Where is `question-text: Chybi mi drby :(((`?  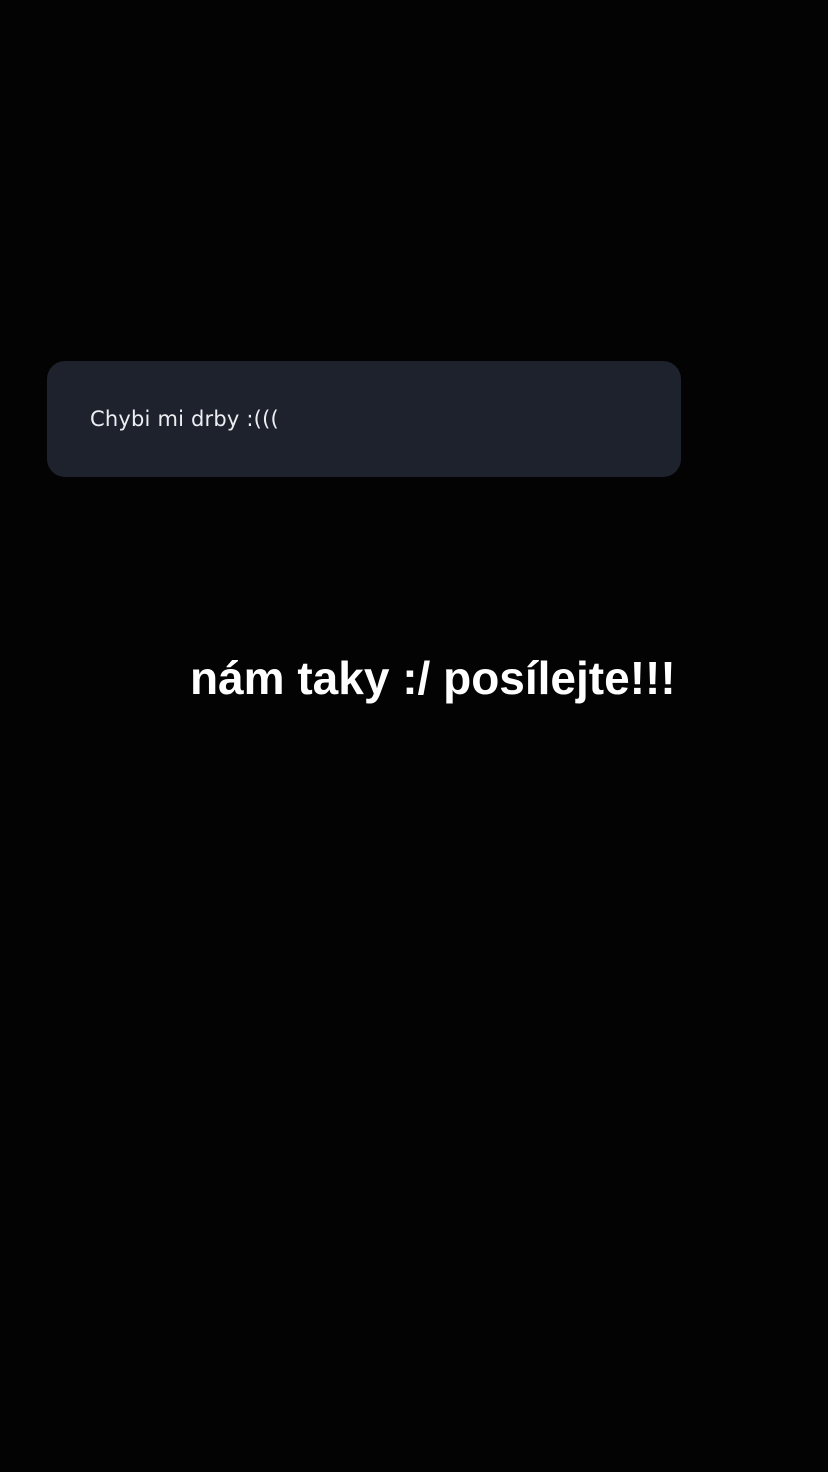 question-text: Chybi mi drby :((( is located at coordinates (184, 419).